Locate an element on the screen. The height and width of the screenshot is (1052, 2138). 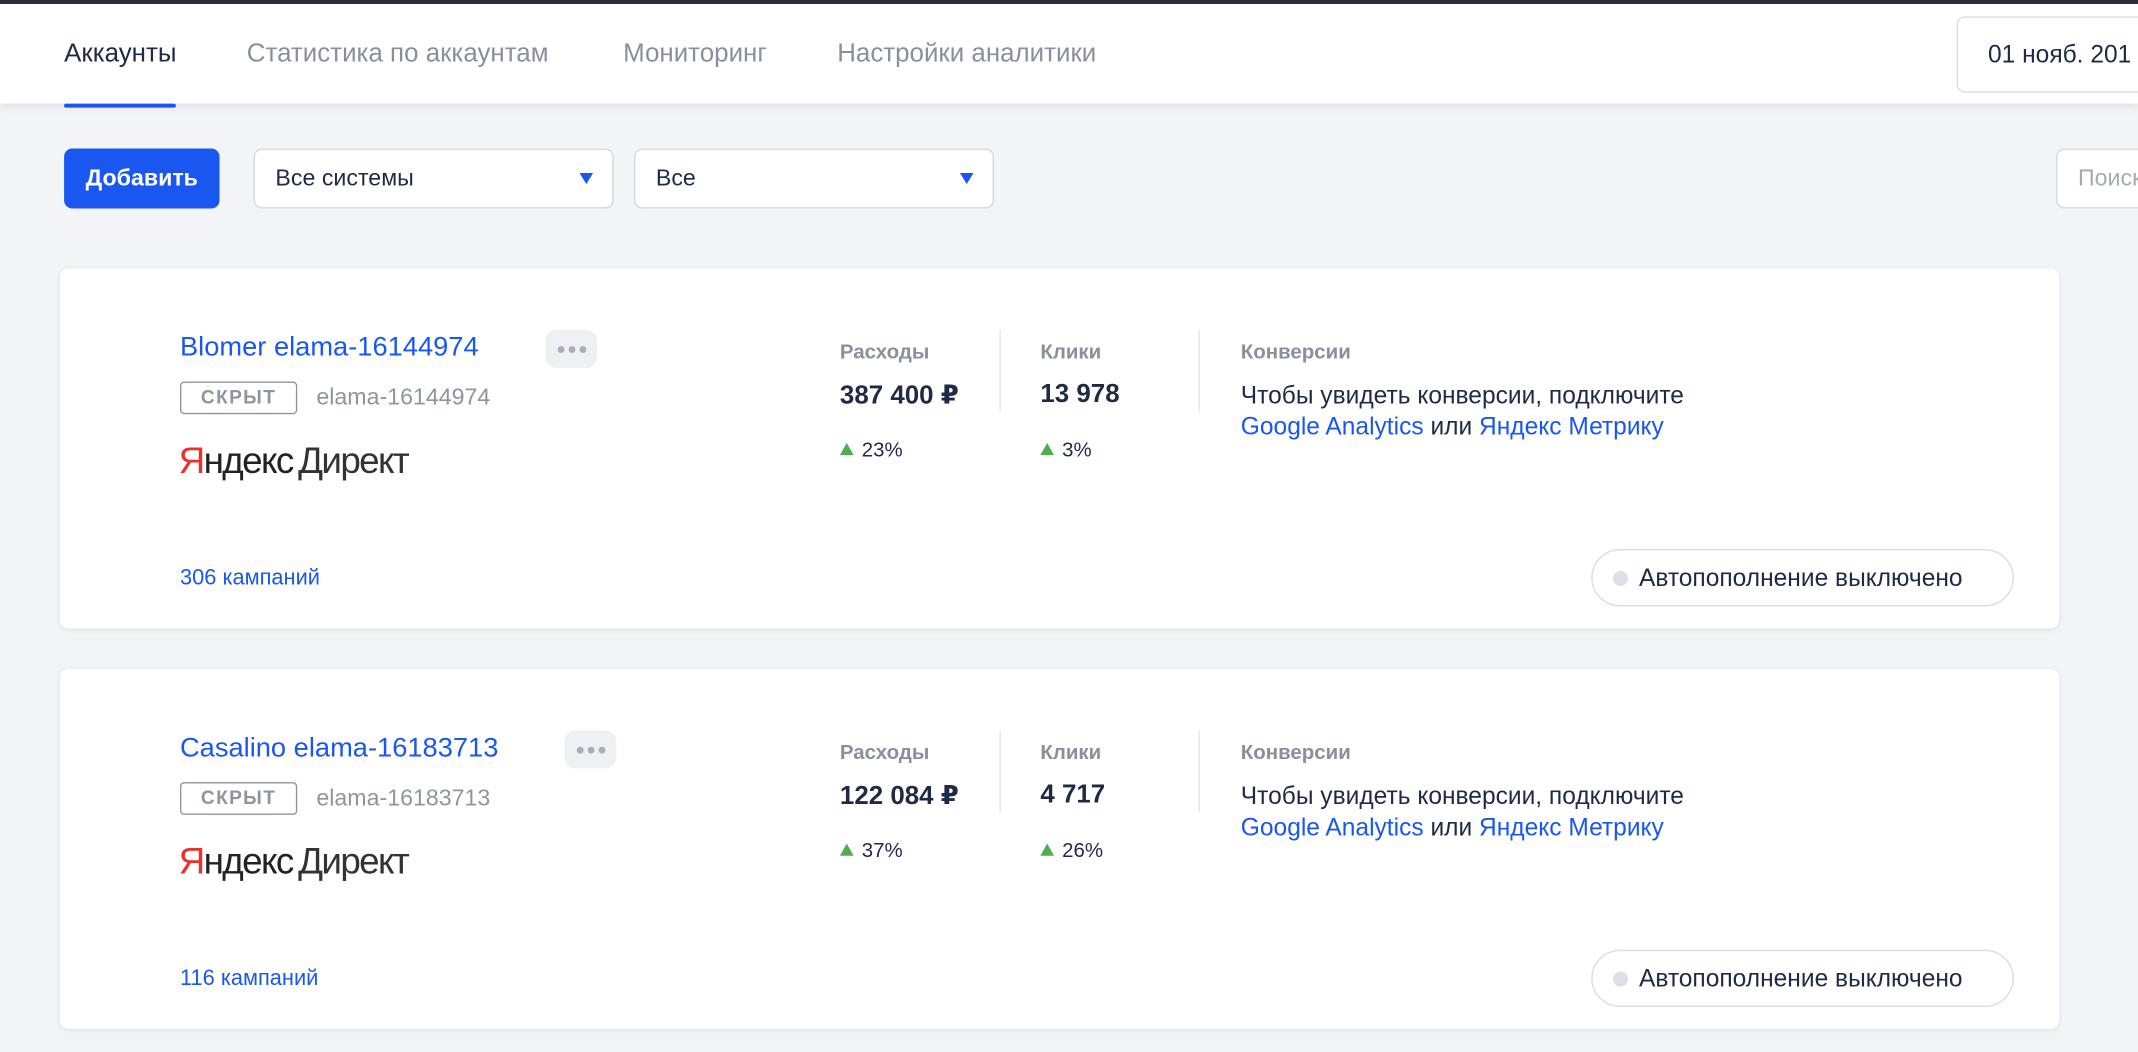
spend-delta: 23% is located at coordinates (871, 450).